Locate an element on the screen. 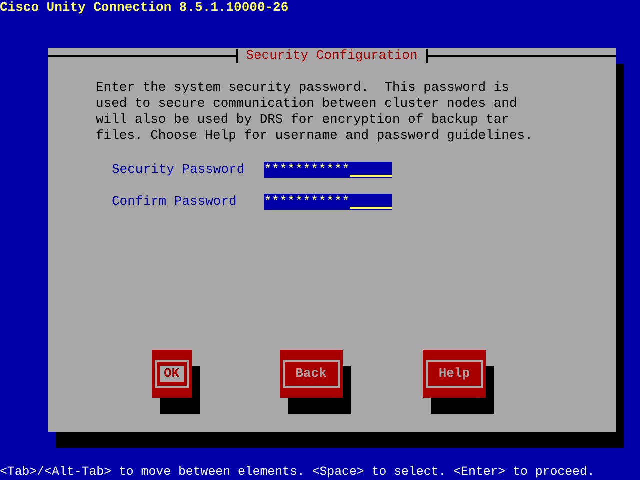  dialog-button: OK is located at coordinates (172, 374).